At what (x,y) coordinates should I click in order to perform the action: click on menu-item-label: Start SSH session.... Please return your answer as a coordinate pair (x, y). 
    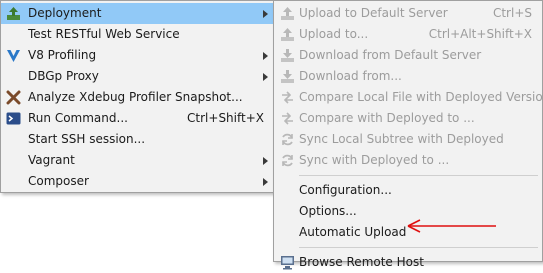
    Looking at the image, I should click on (87, 139).